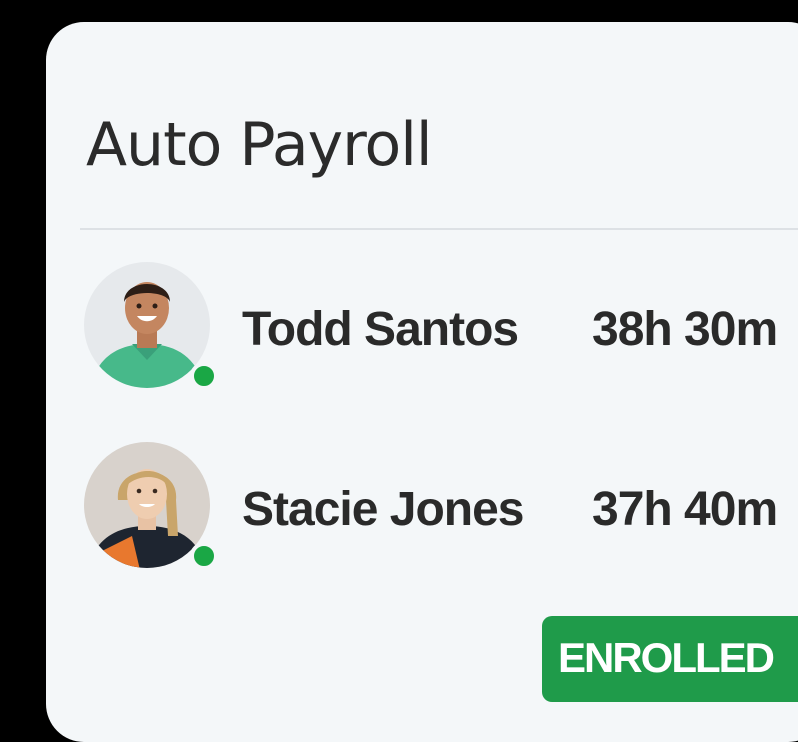  I want to click on employee-hours: 38h 30m, so click(685, 329).